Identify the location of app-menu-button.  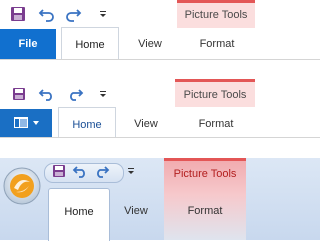
(26, 123).